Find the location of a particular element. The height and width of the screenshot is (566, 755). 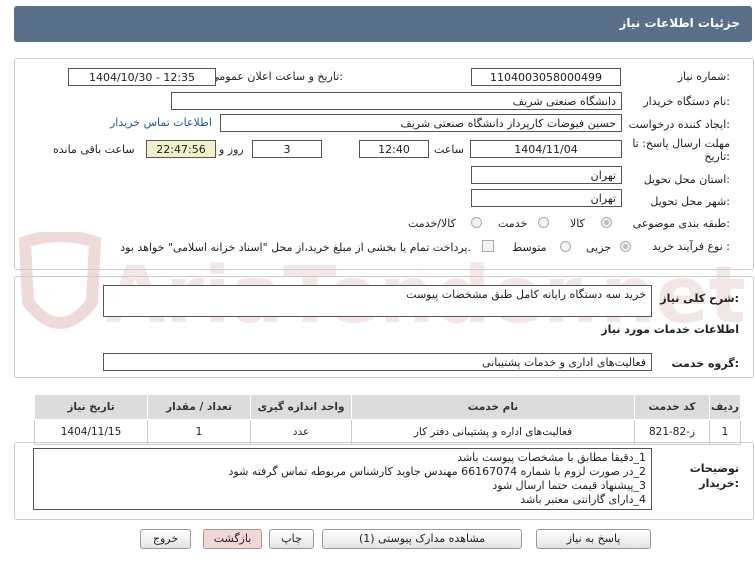

deadline-time-label: ساعت is located at coordinates (449, 149).